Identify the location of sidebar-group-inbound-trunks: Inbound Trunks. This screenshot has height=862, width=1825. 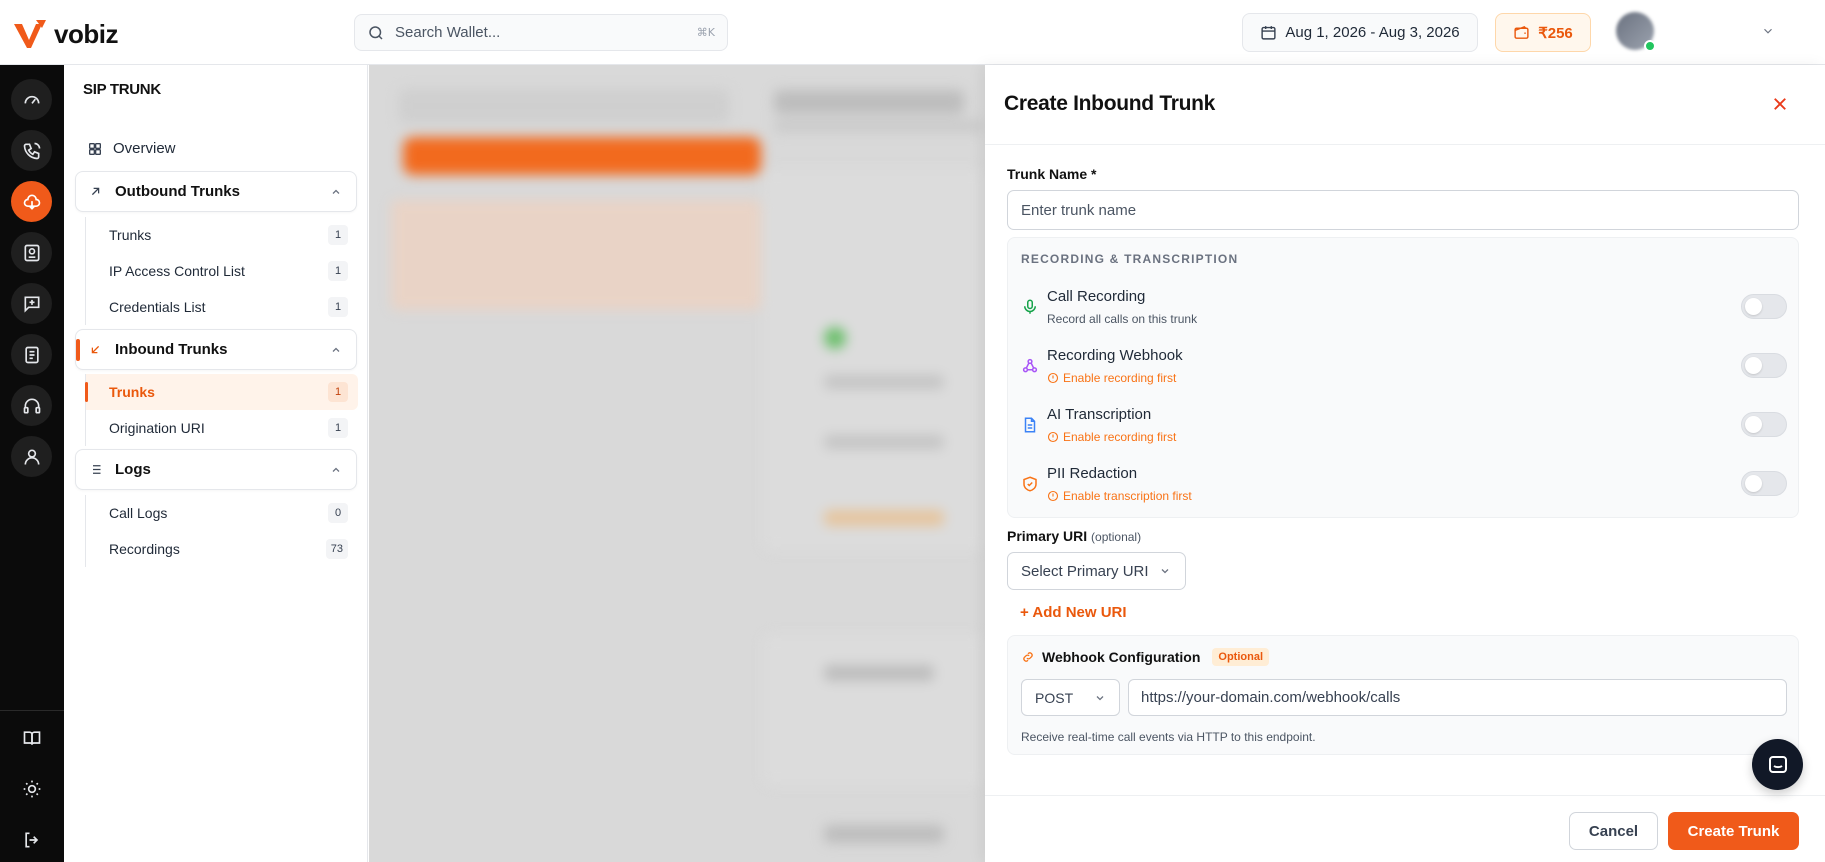
(216, 349).